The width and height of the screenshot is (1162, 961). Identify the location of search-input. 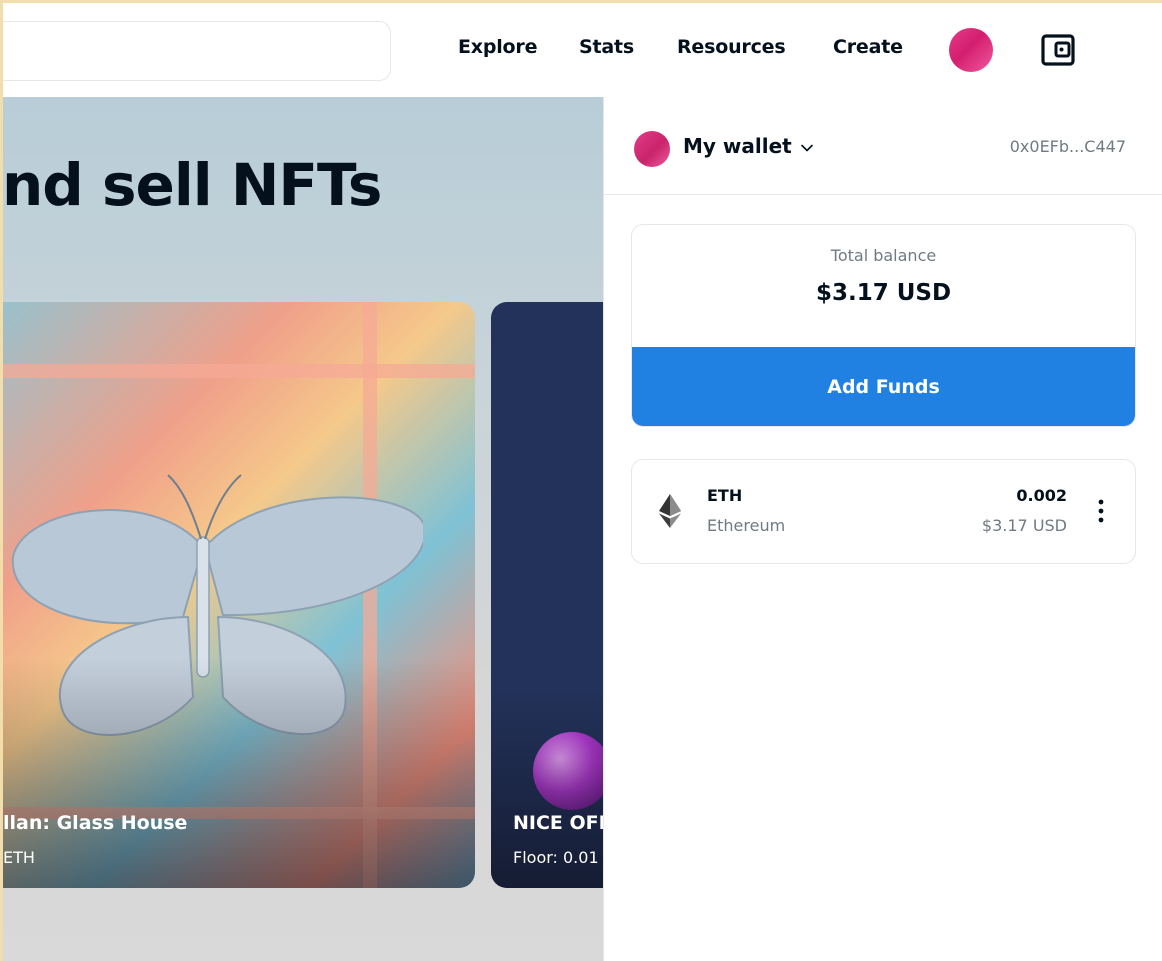
(197, 51).